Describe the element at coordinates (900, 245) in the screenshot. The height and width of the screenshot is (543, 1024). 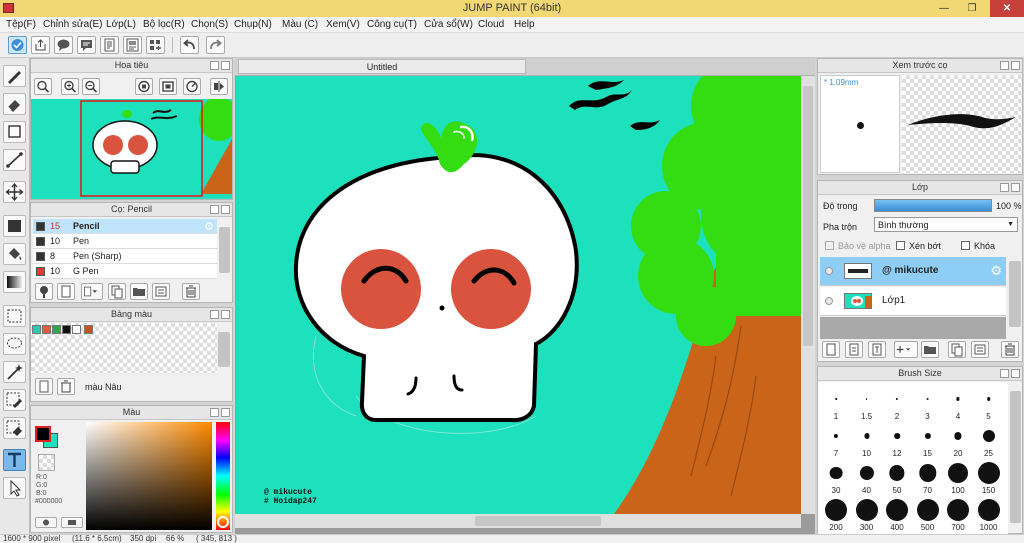
I see `clipping-checkbox` at that location.